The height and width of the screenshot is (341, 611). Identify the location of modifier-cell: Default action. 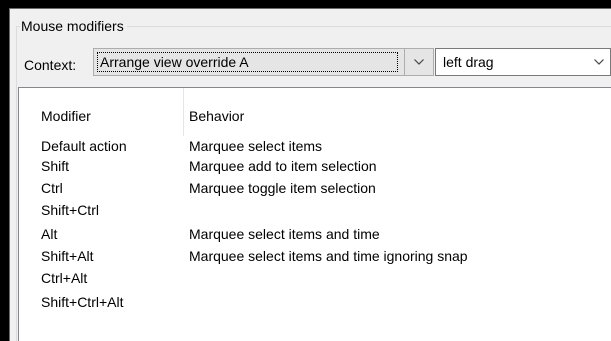
(84, 146).